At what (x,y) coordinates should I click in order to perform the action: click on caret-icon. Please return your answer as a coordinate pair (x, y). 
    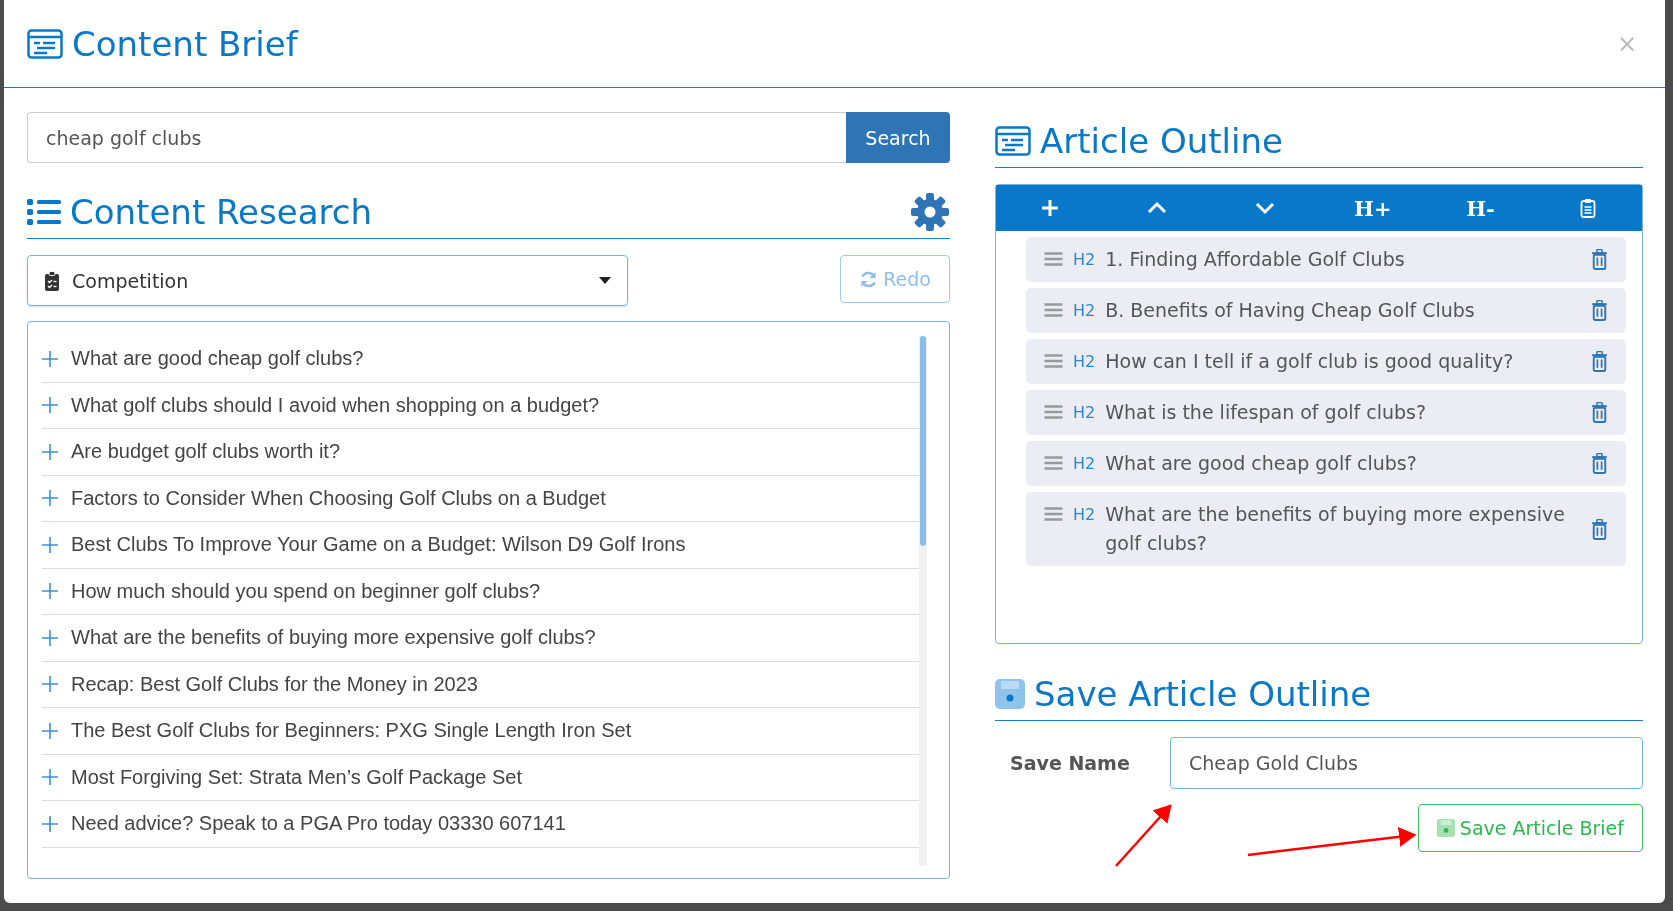
    Looking at the image, I should click on (605, 280).